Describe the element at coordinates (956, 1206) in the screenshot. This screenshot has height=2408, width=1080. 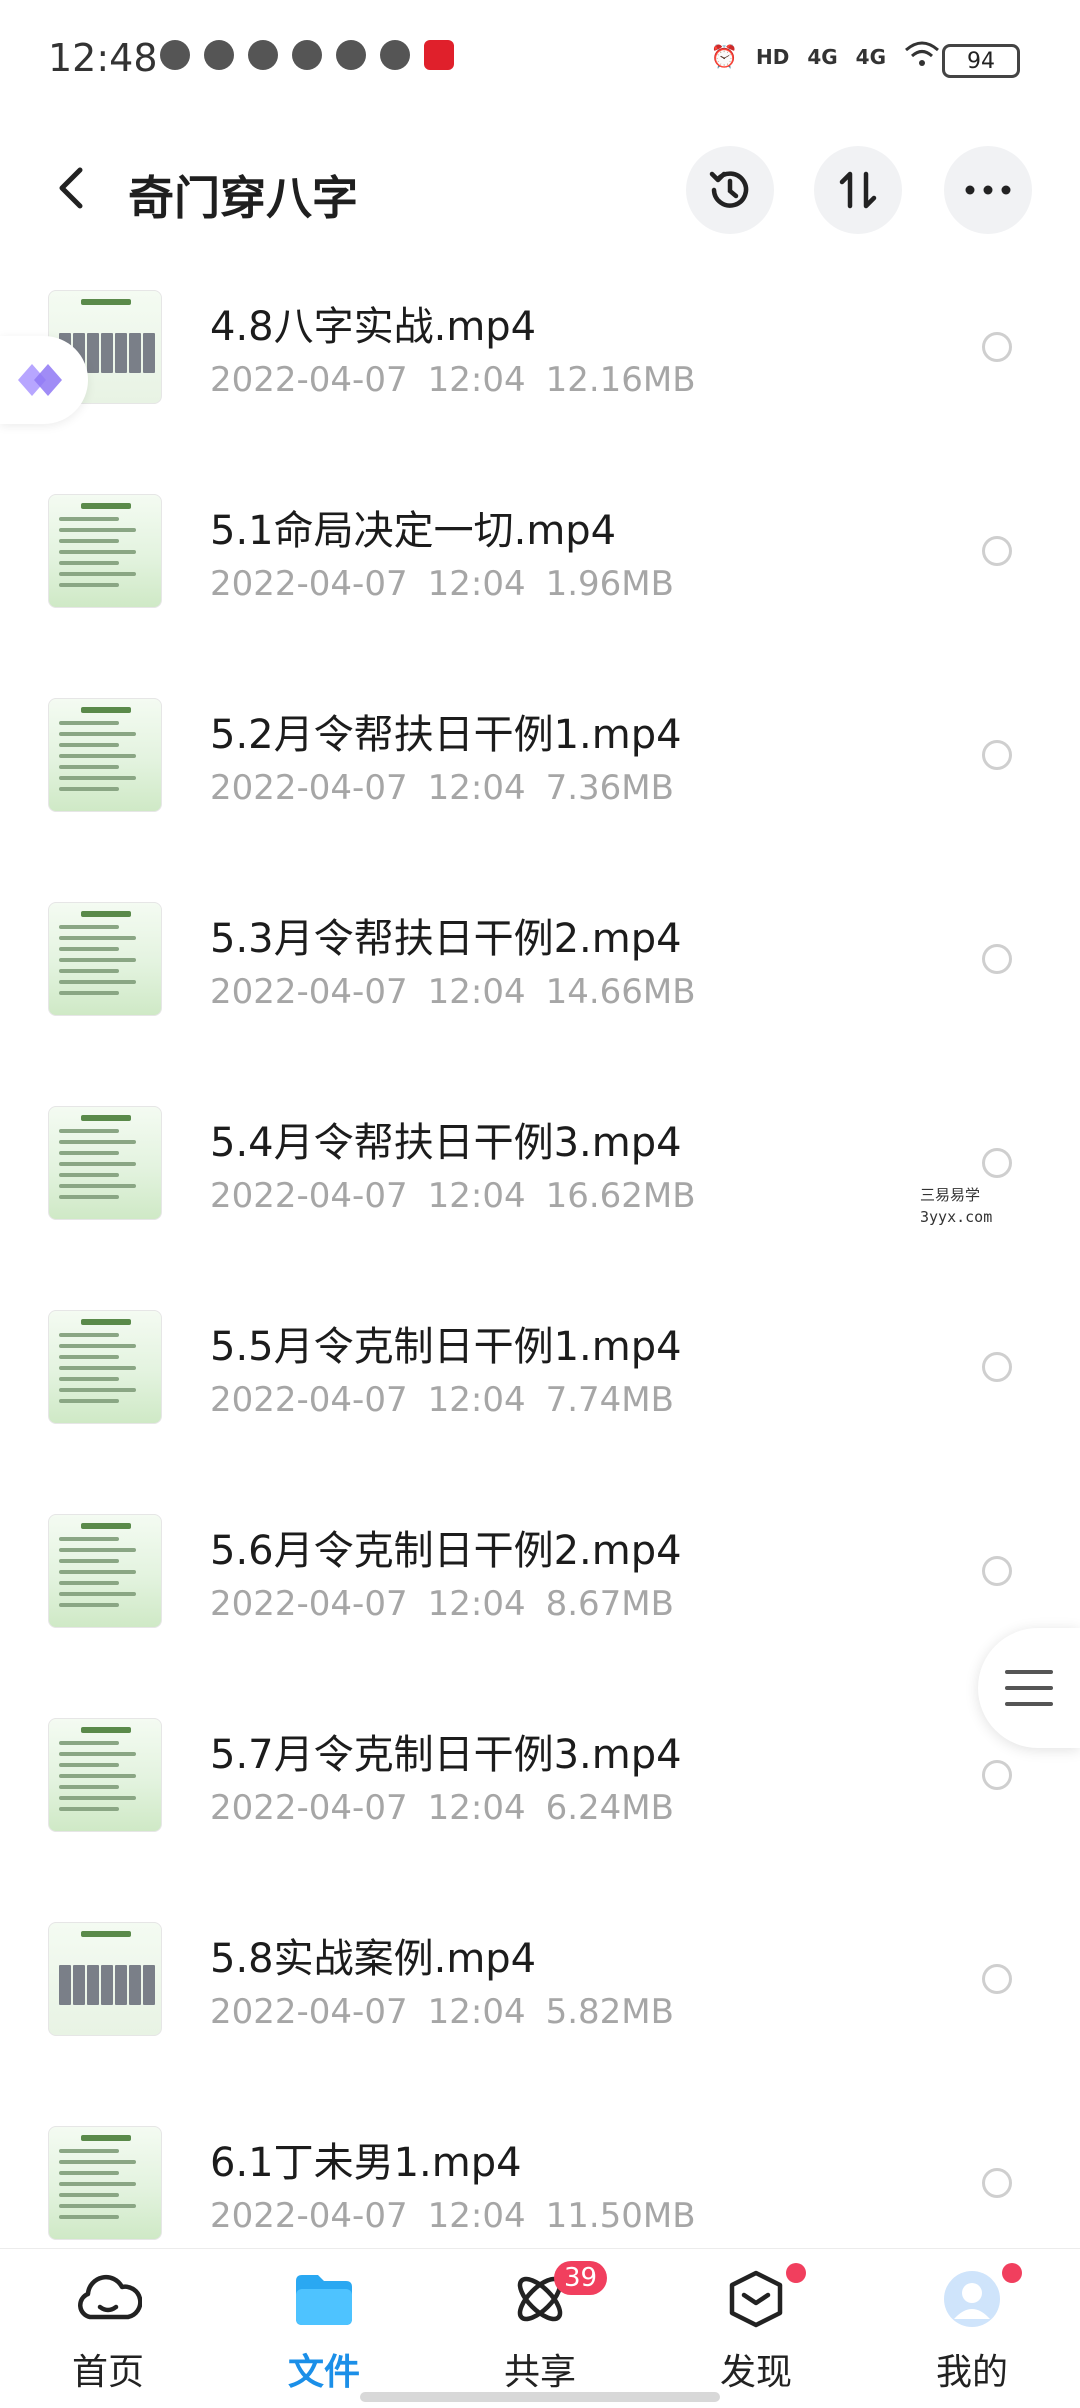
I see `watermark: 三易易学 3yyx.com` at that location.